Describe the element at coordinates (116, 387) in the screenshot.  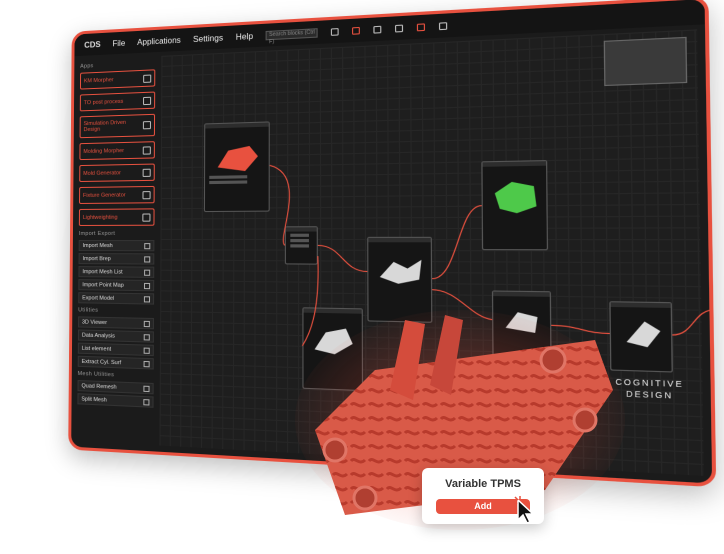
I see `tool-quad-remesh: Quad Remesh` at that location.